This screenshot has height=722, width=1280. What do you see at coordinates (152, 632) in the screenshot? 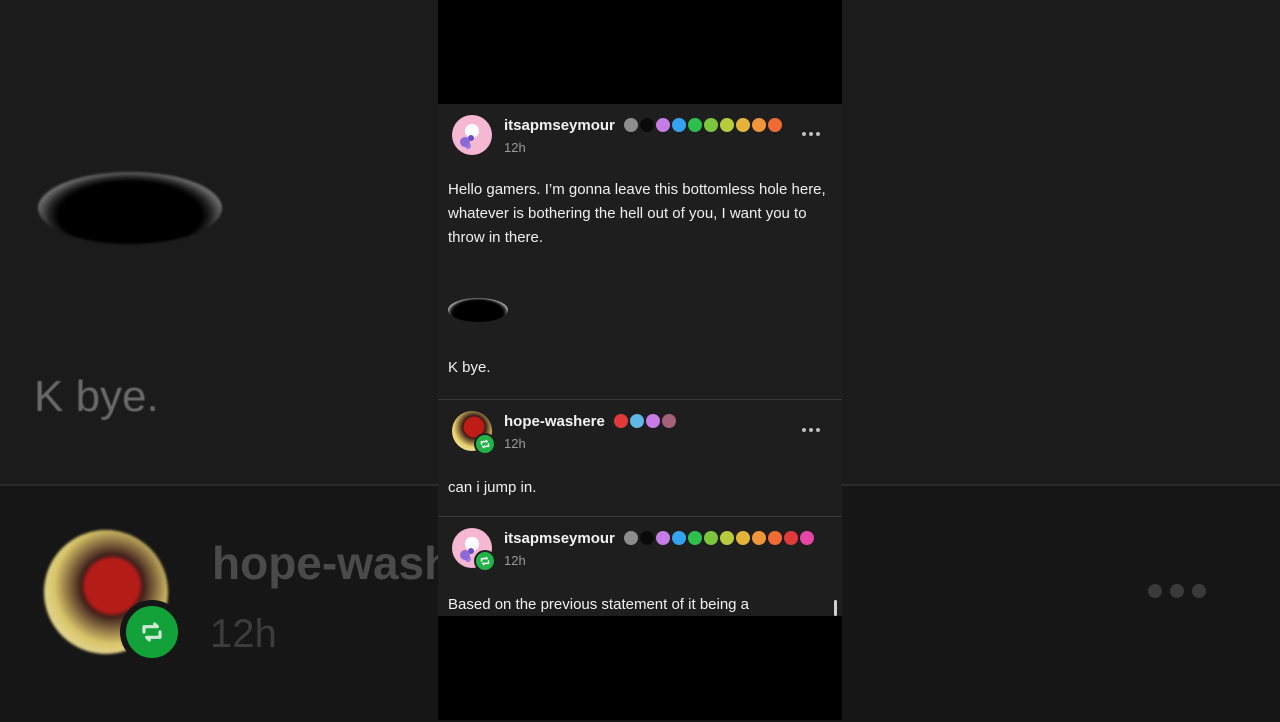
I see `background-reblog-icon` at bounding box center [152, 632].